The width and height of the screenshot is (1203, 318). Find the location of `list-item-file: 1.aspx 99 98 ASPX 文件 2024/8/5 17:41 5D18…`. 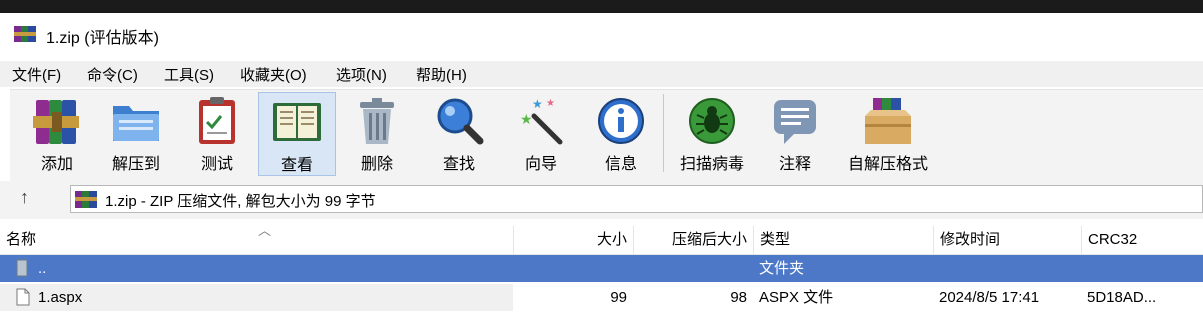

list-item-file: 1.aspx 99 98 ASPX 文件 2024/8/5 17:41 5D18… is located at coordinates (601, 297).